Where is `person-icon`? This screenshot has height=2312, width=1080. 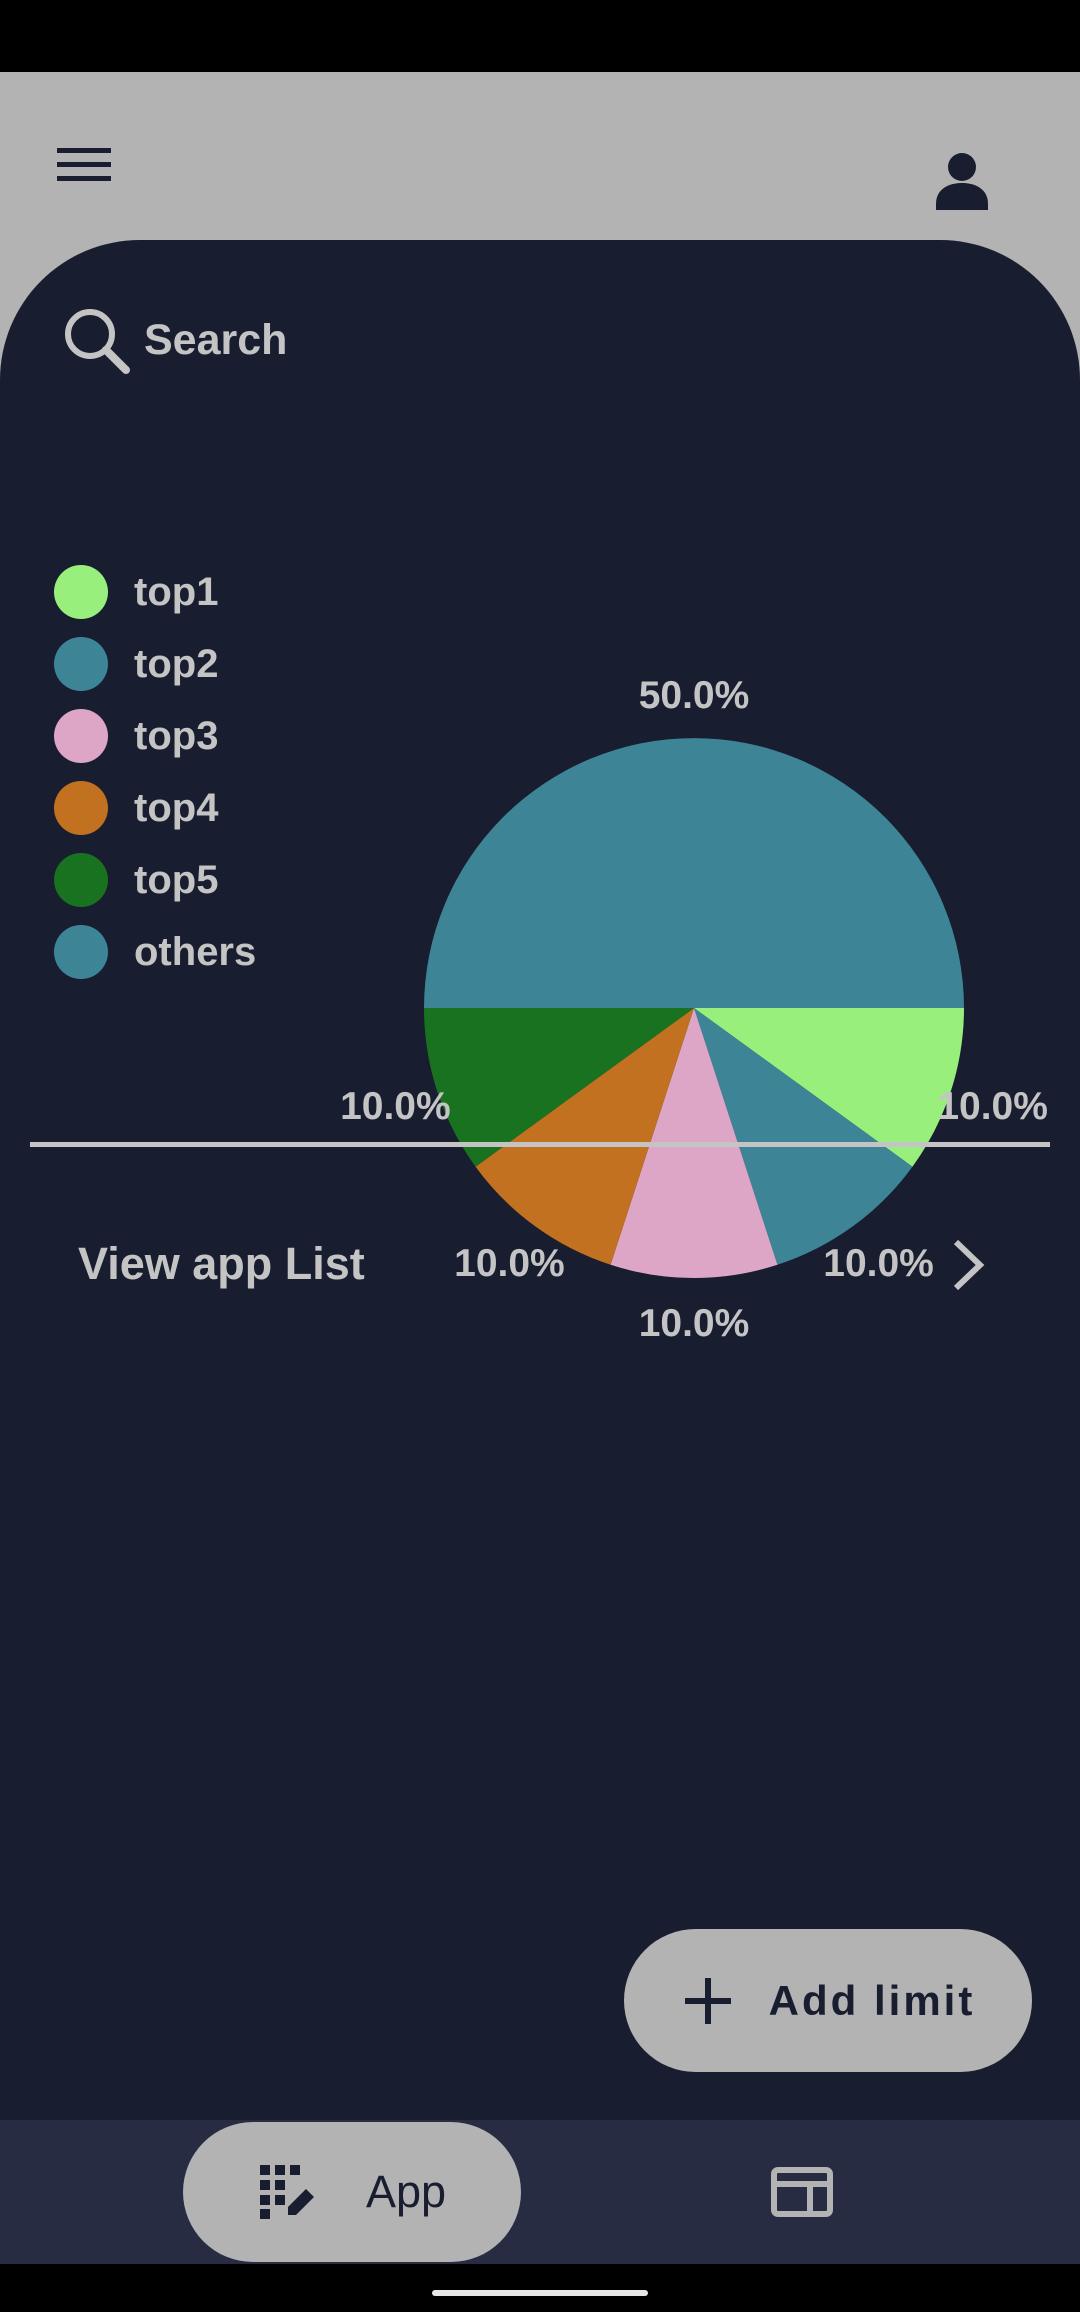 person-icon is located at coordinates (962, 181).